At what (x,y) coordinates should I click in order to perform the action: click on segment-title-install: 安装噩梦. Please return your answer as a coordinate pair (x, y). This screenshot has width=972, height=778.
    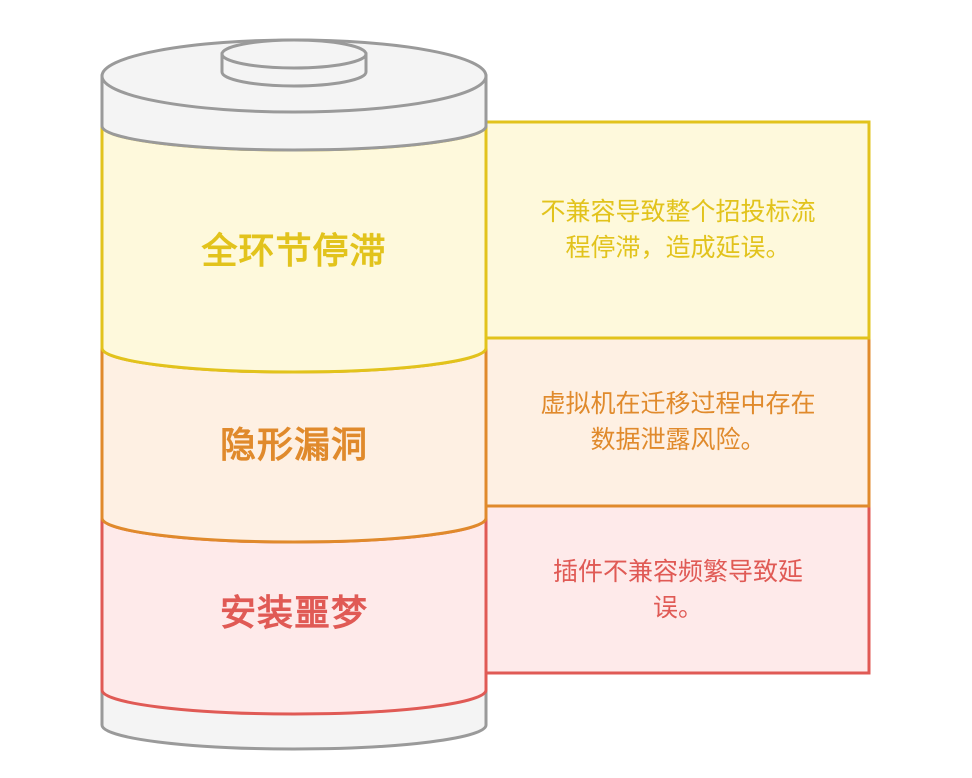
    Looking at the image, I should click on (293, 613).